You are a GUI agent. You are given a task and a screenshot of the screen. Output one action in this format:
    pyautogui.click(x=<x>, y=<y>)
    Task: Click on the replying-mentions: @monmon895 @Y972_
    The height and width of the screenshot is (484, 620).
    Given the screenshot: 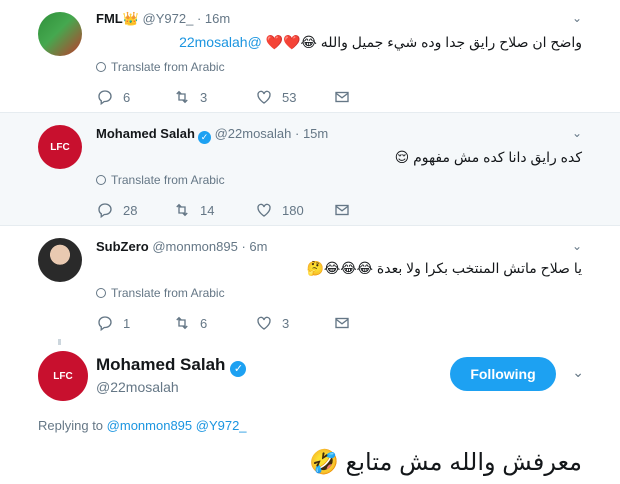 What is the action you would take?
    pyautogui.click(x=177, y=425)
    